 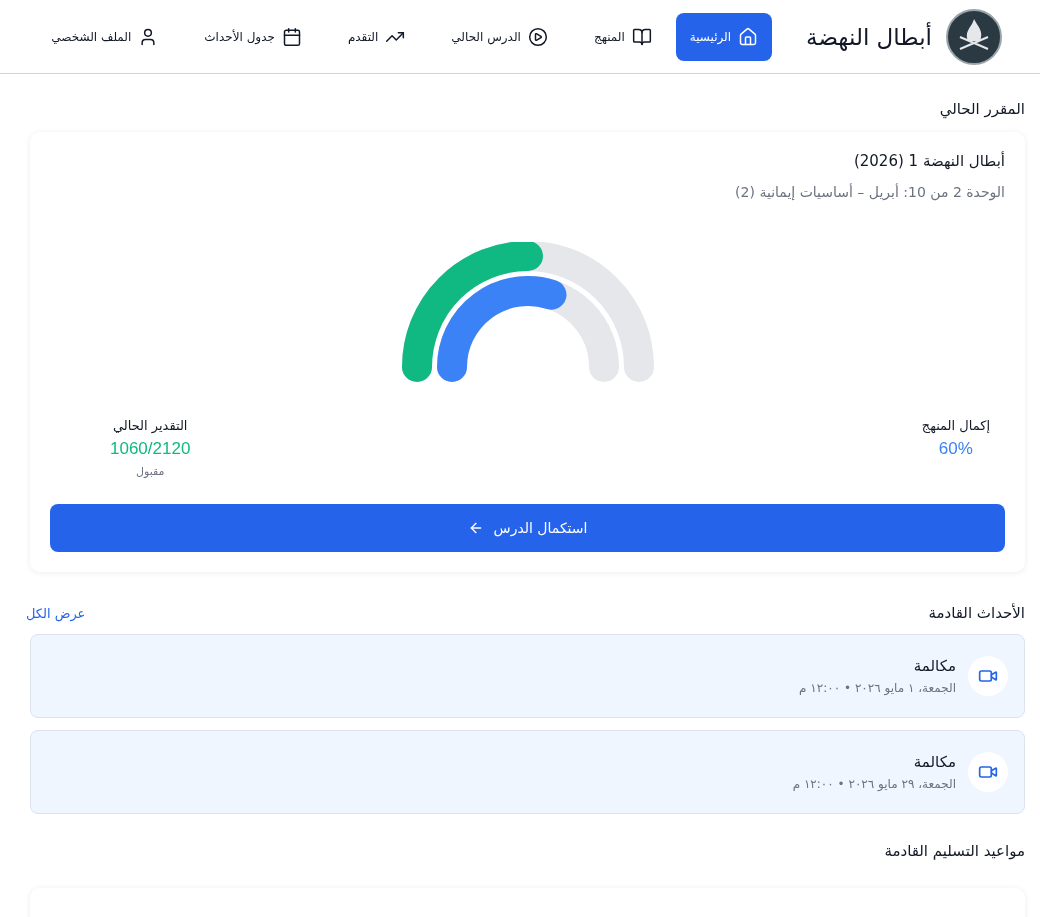 What do you see at coordinates (748, 36) in the screenshot?
I see `home-icon` at bounding box center [748, 36].